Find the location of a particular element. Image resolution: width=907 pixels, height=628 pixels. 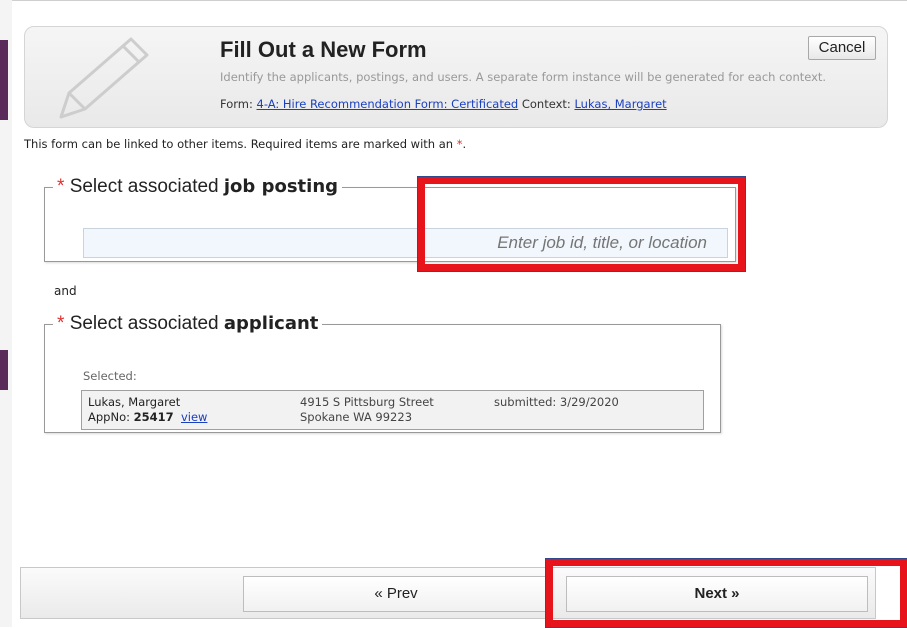

view-applicant-link: view is located at coordinates (194, 417).